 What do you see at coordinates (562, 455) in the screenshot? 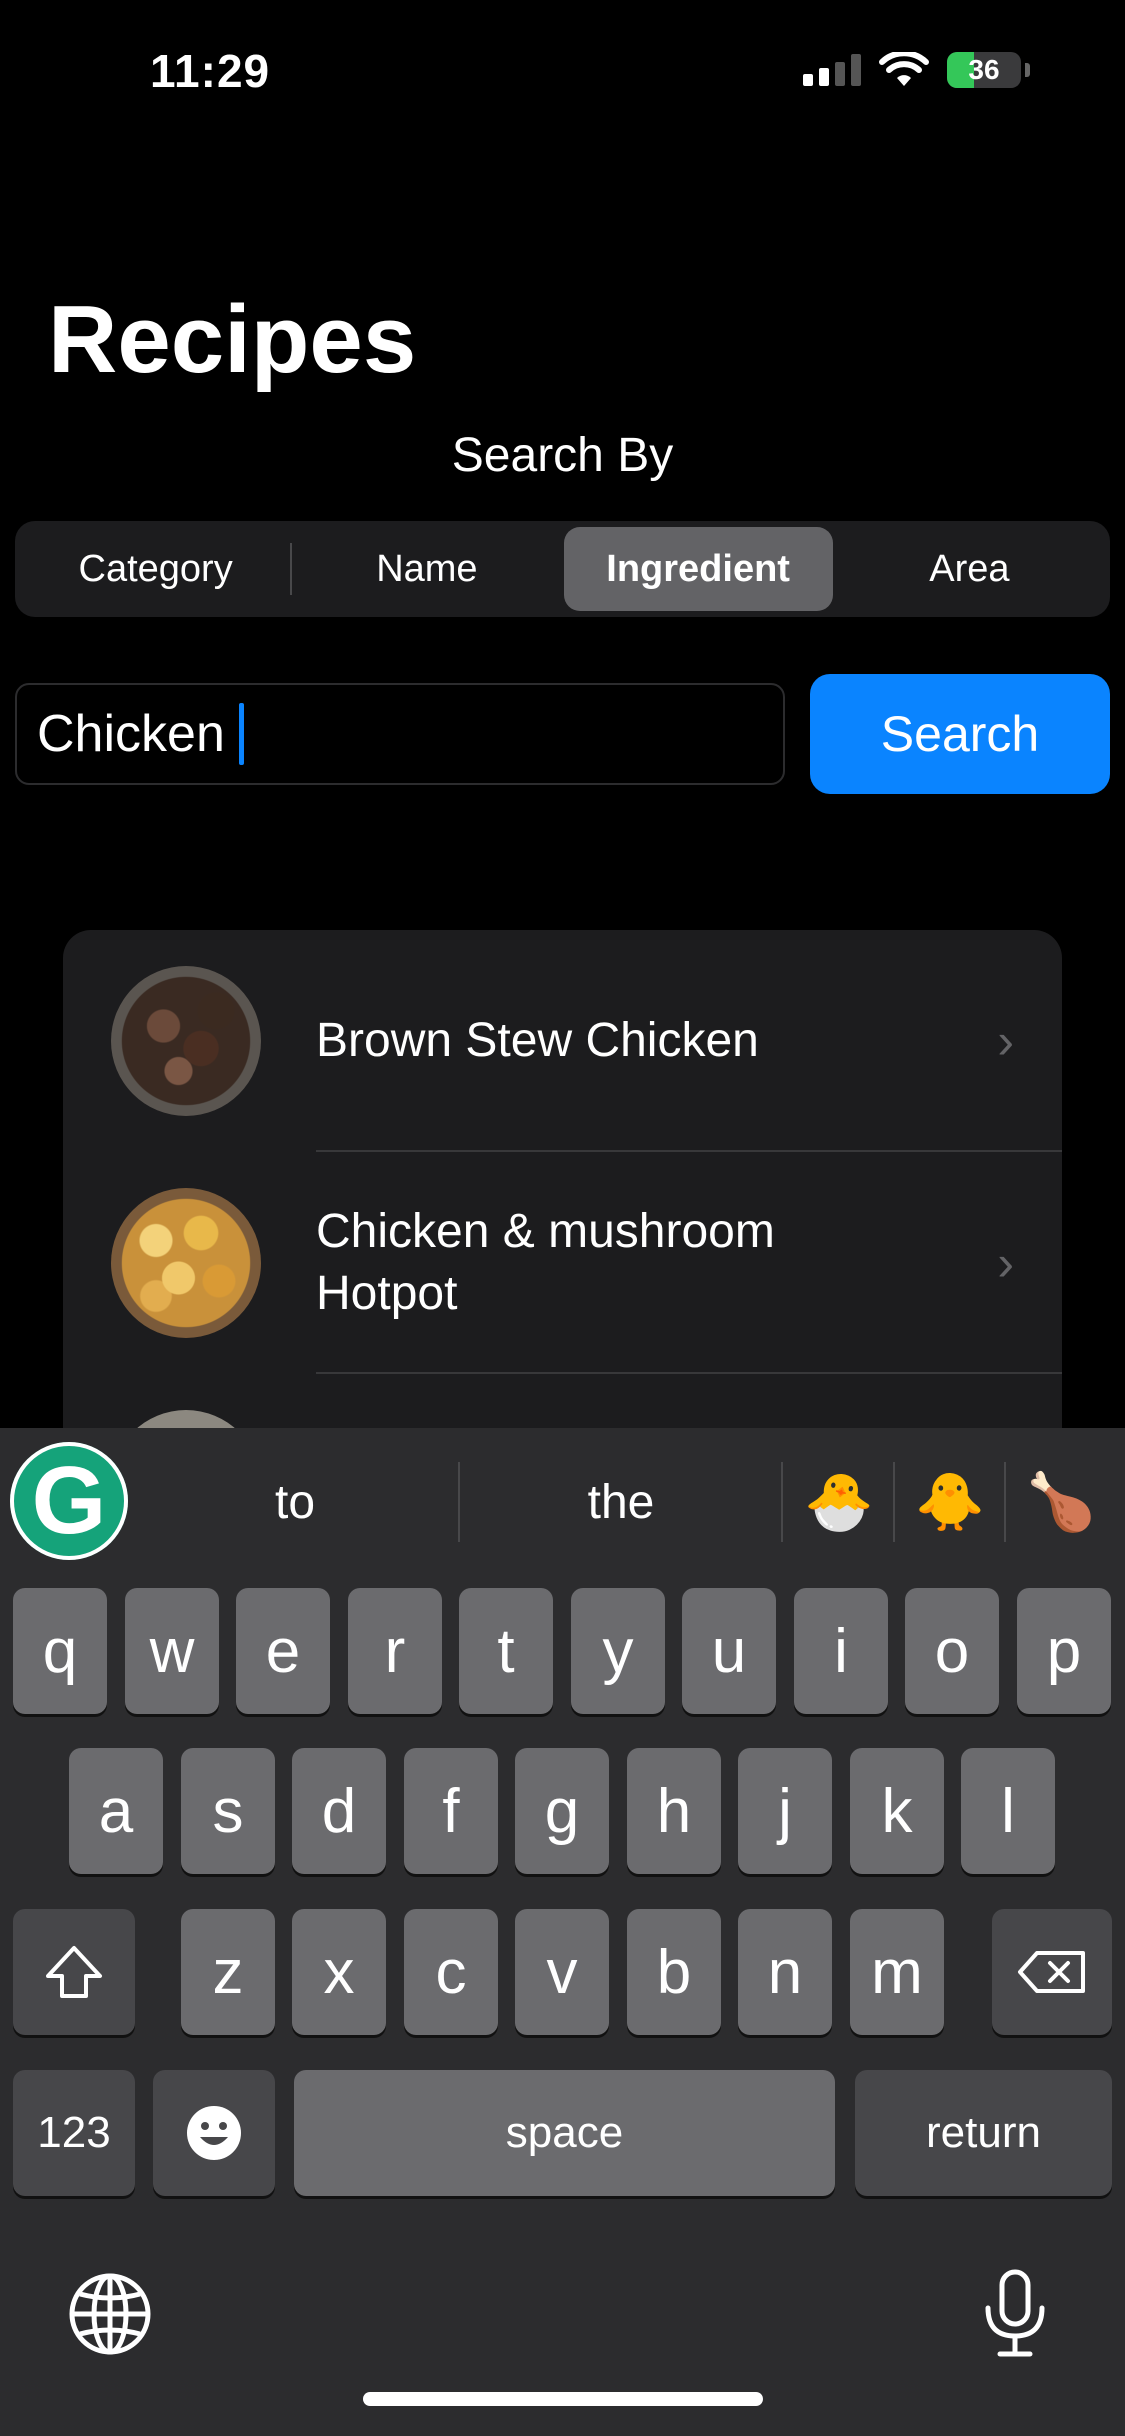
I see `search-by-label: Search By` at bounding box center [562, 455].